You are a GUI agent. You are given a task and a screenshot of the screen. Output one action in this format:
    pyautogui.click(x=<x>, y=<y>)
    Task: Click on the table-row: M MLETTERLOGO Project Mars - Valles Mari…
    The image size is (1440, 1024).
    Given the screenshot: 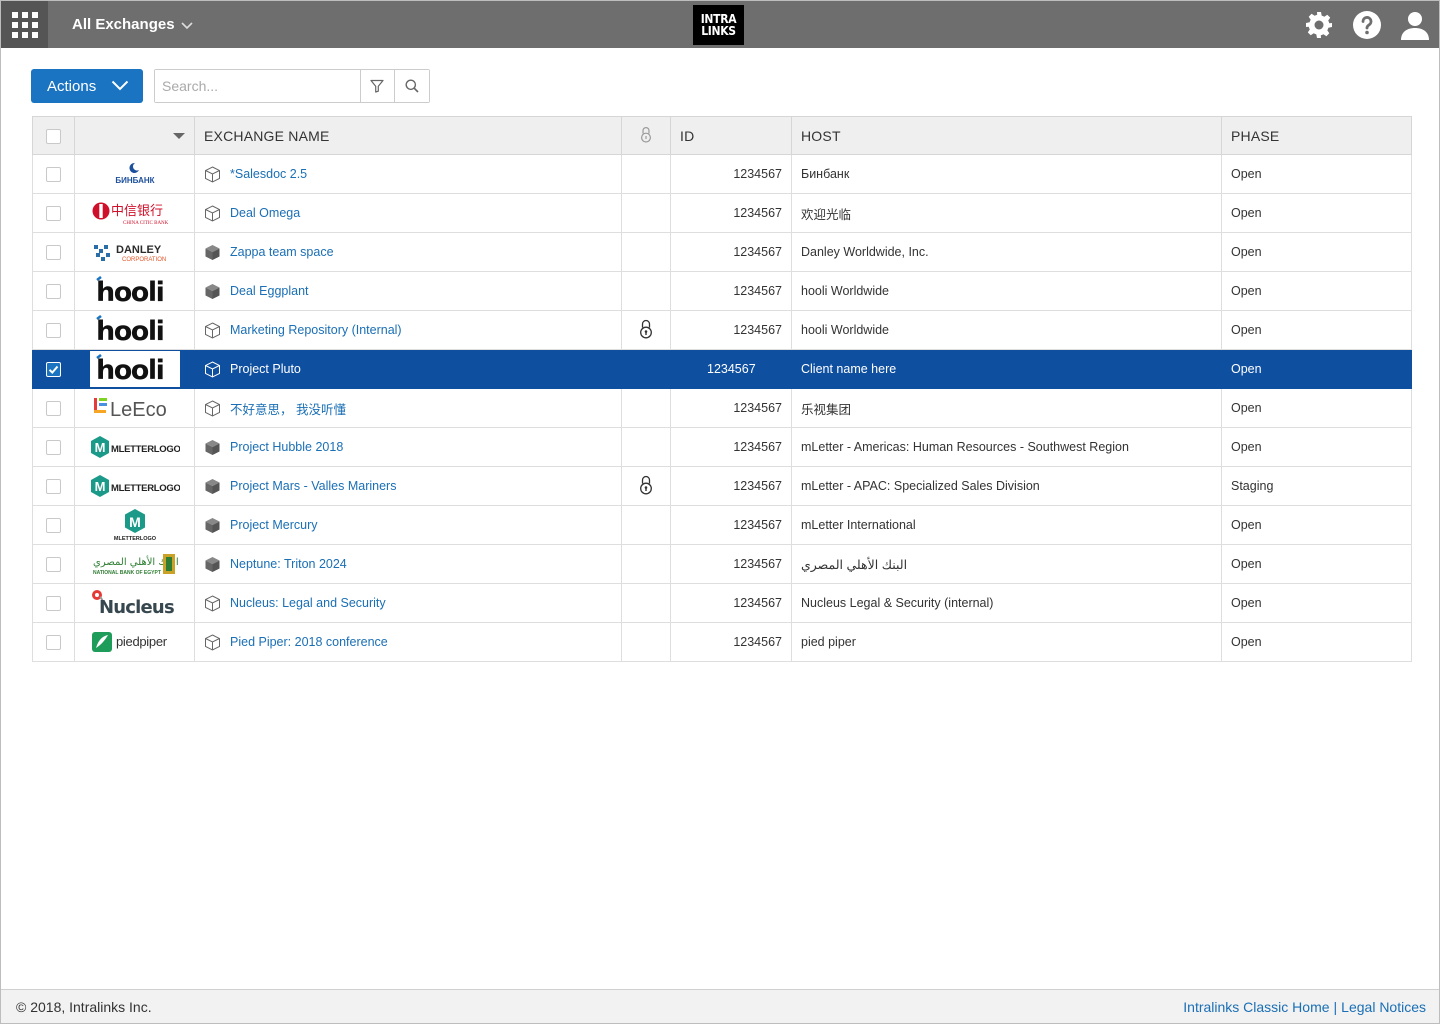 What is the action you would take?
    pyautogui.click(x=722, y=486)
    